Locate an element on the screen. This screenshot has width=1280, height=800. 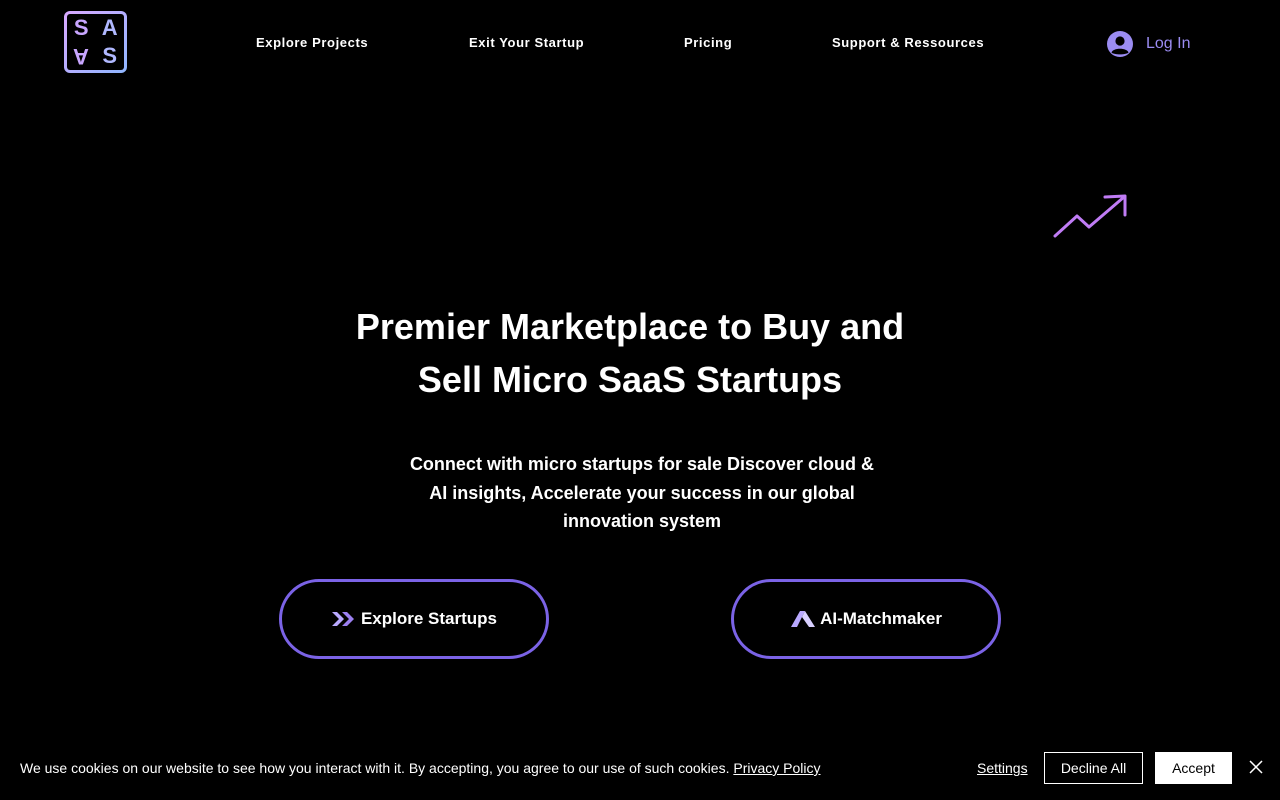
nav-pricing: Pricing is located at coordinates (708, 42).